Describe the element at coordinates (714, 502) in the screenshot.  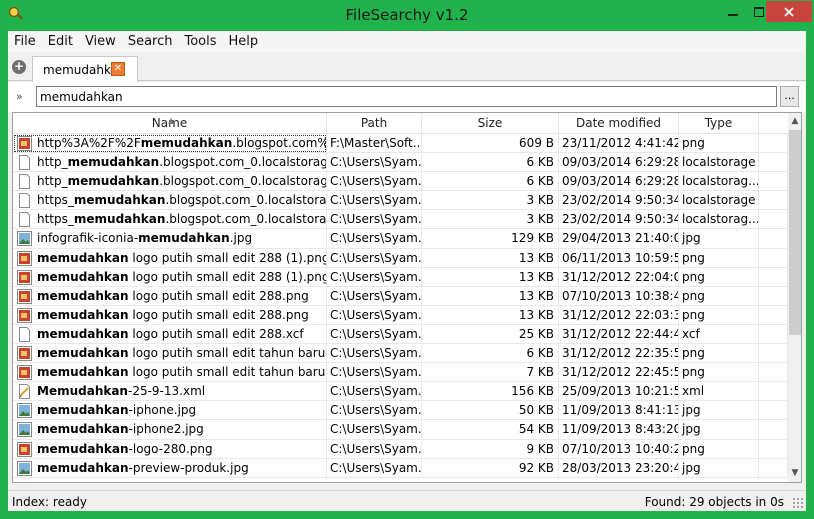
I see `found-count: Found: 29 objects in 0s` at that location.